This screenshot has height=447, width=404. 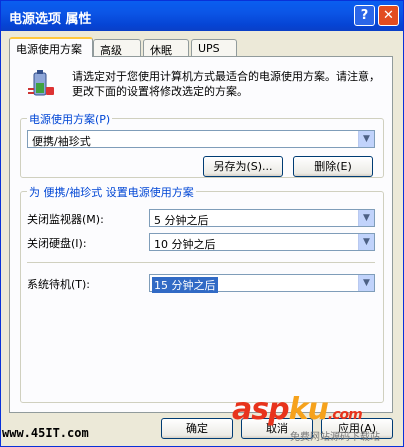 I want to click on monitor-select: 5 分钟之后 ▼, so click(x=262, y=218).